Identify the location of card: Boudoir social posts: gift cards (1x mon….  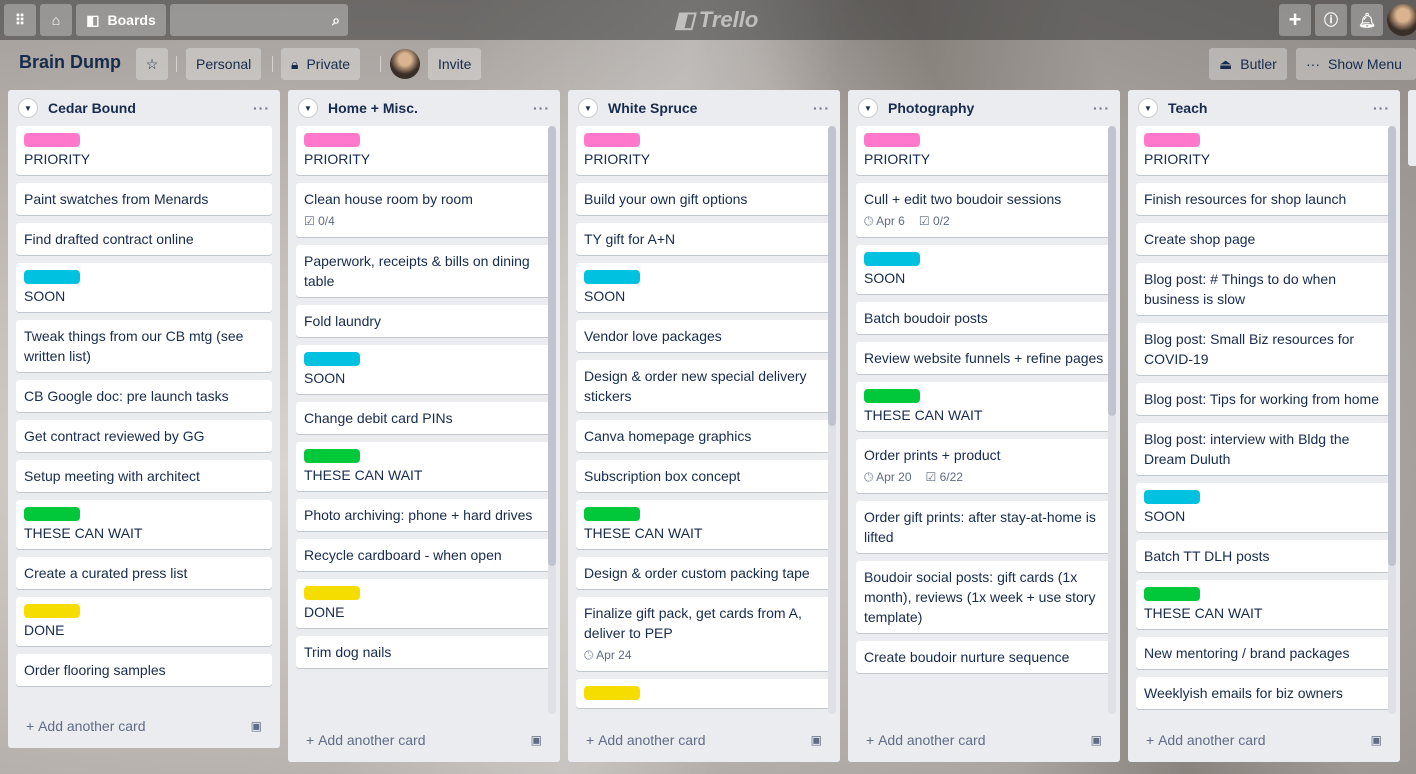
(984, 597).